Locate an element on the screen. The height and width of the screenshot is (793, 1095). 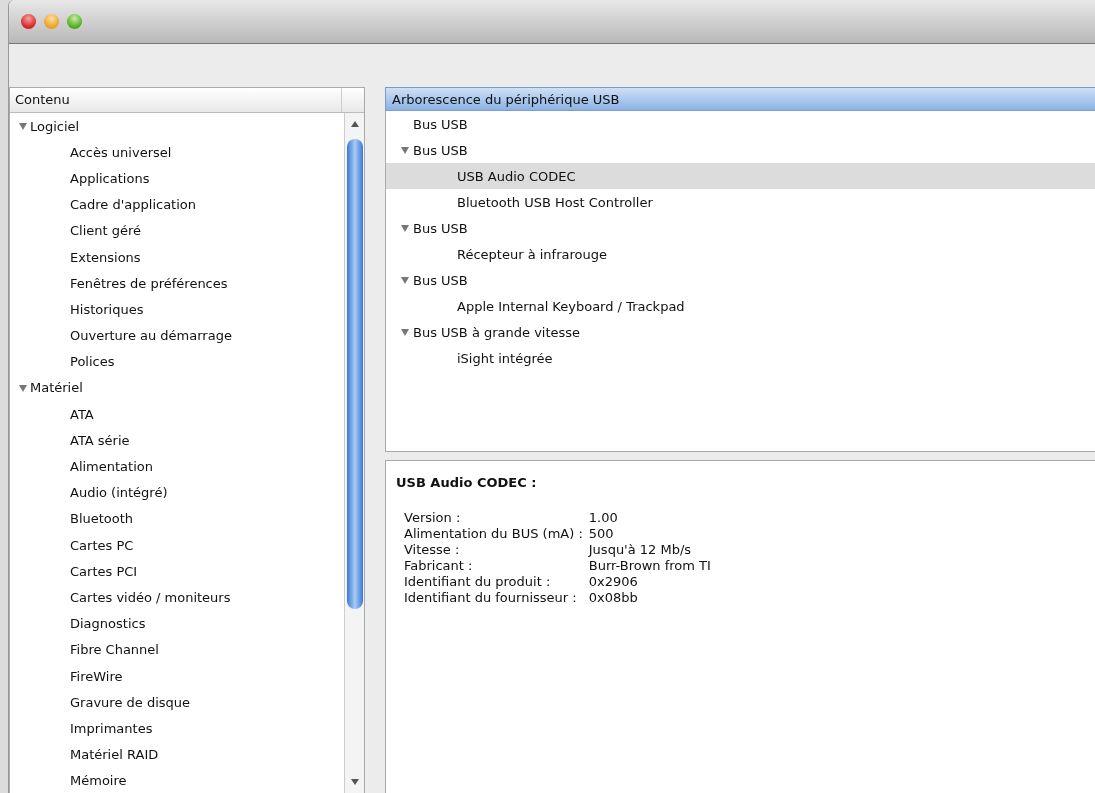
property-label: Identifiant du produit : is located at coordinates (478, 582).